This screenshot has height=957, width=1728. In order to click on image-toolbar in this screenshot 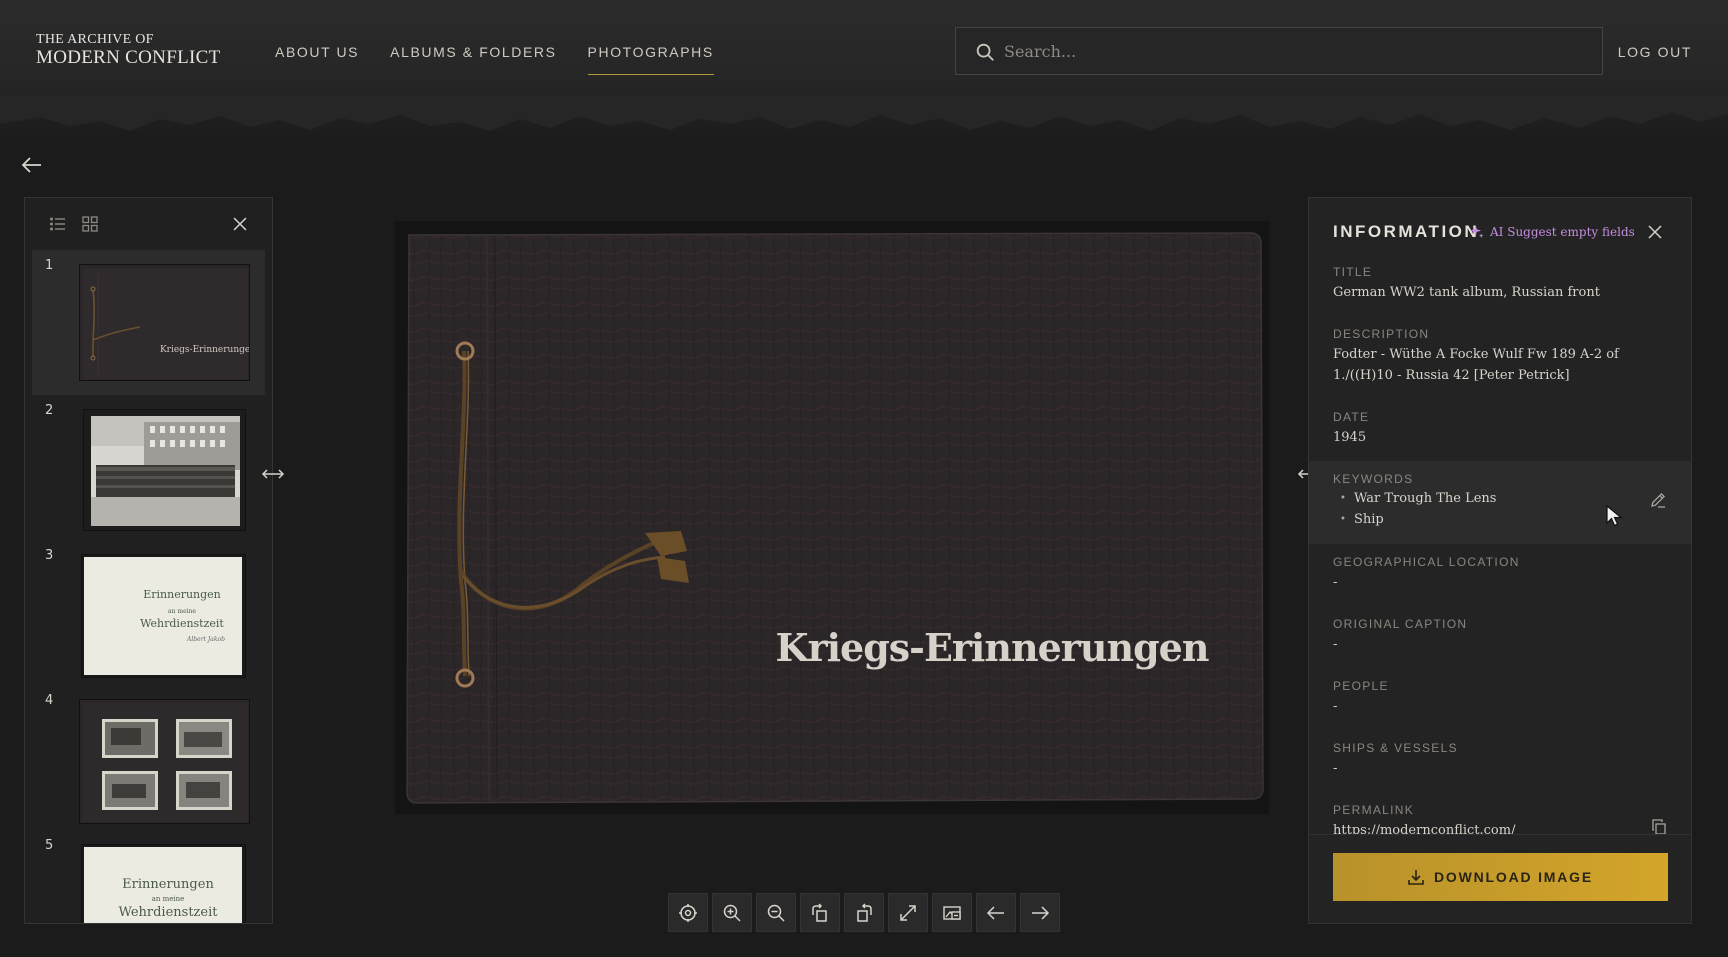, I will do `click(864, 912)`.